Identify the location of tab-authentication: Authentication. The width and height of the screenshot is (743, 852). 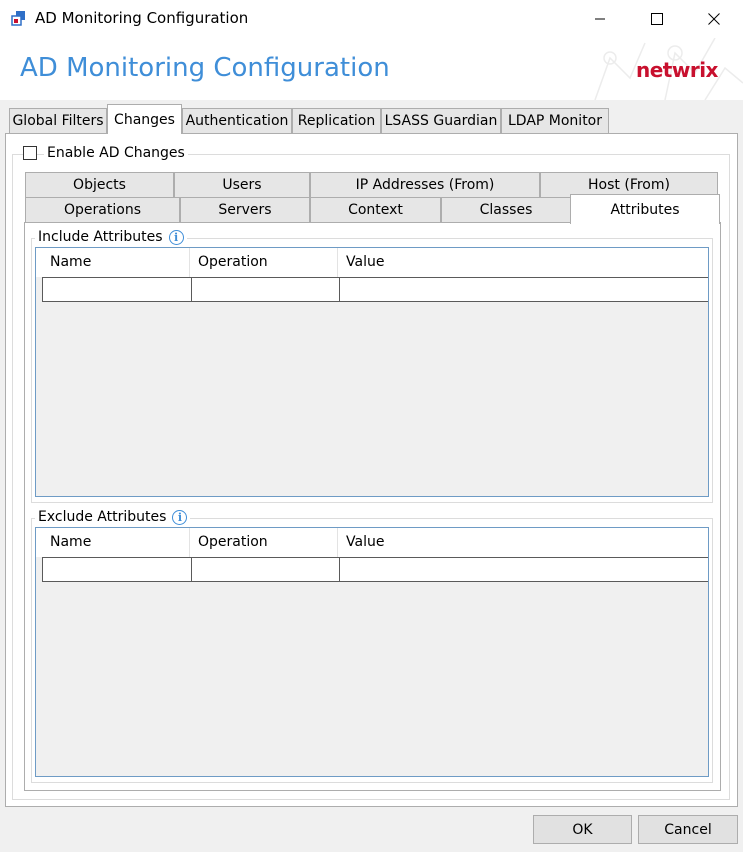
(237, 120).